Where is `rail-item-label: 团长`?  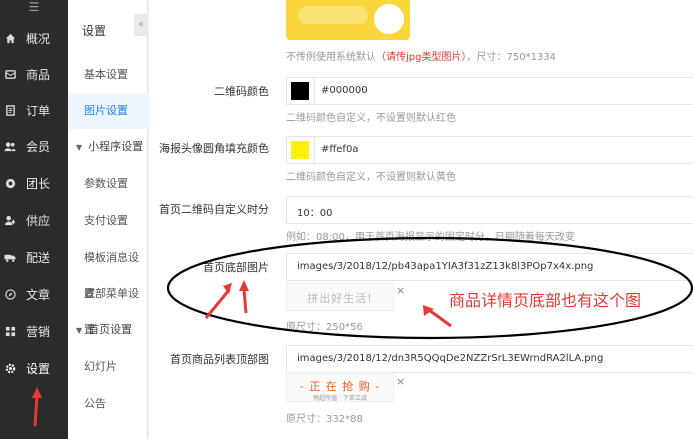 rail-item-label: 团长 is located at coordinates (38, 183).